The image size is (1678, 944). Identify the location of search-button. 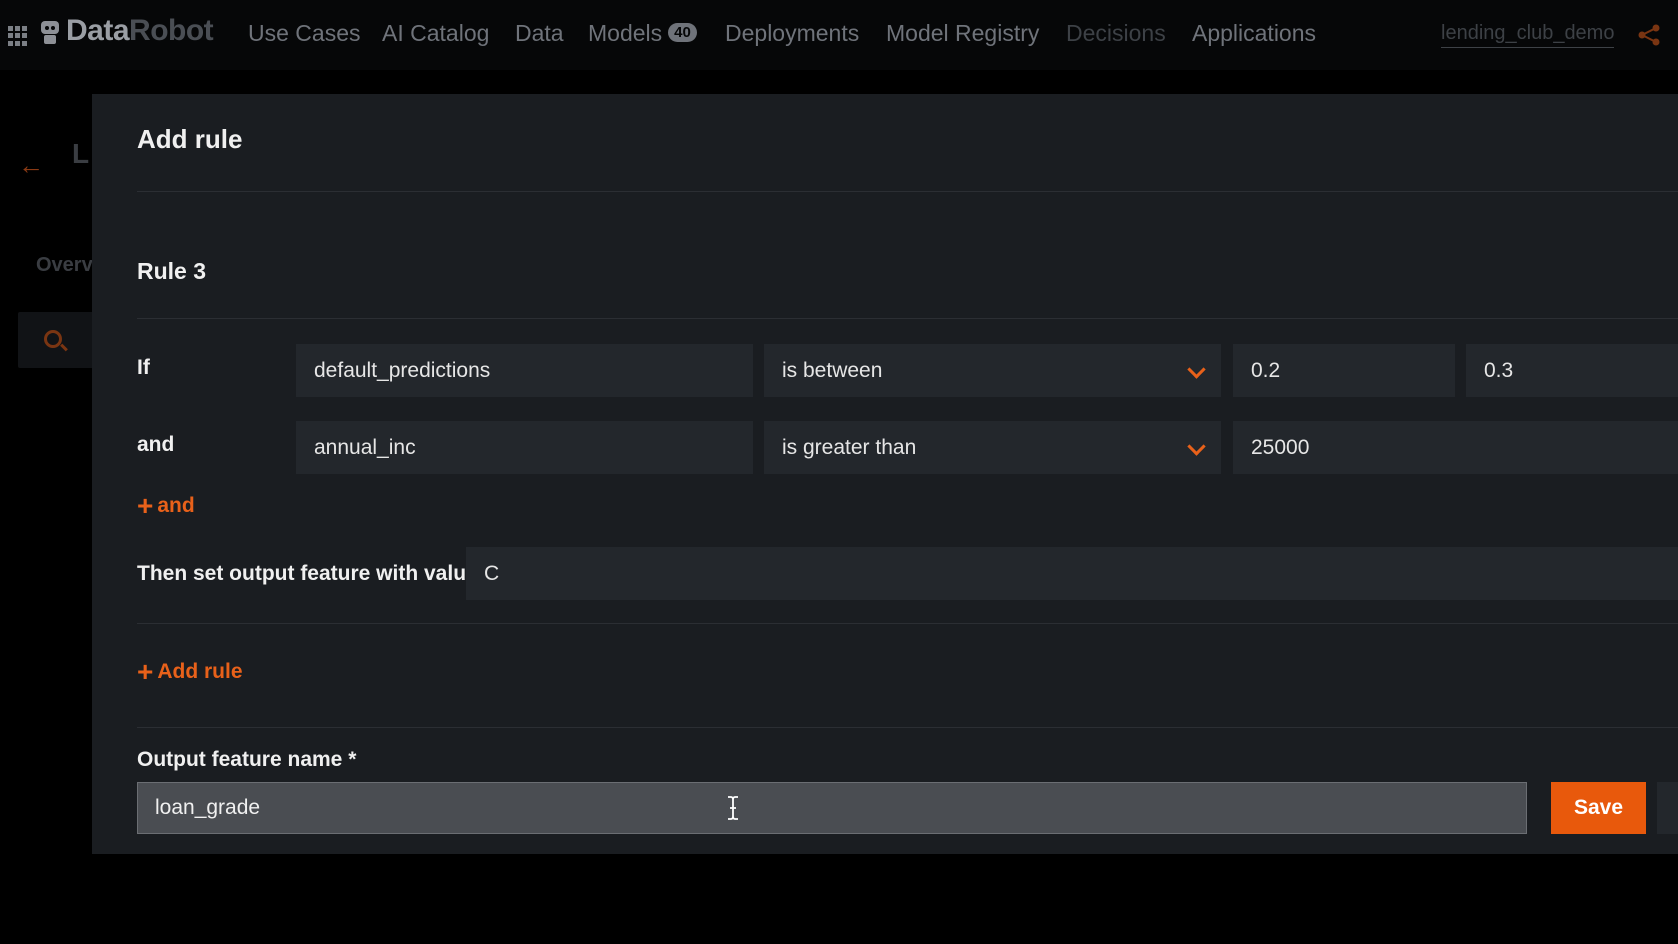
(58, 340).